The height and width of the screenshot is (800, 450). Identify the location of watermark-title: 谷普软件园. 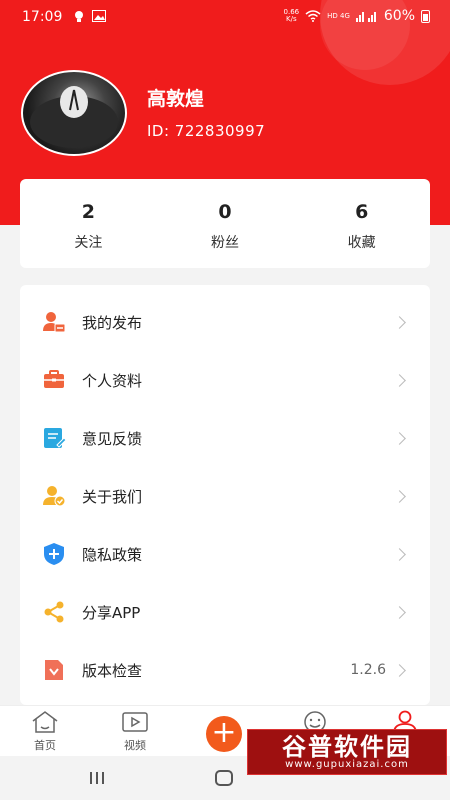
(347, 746).